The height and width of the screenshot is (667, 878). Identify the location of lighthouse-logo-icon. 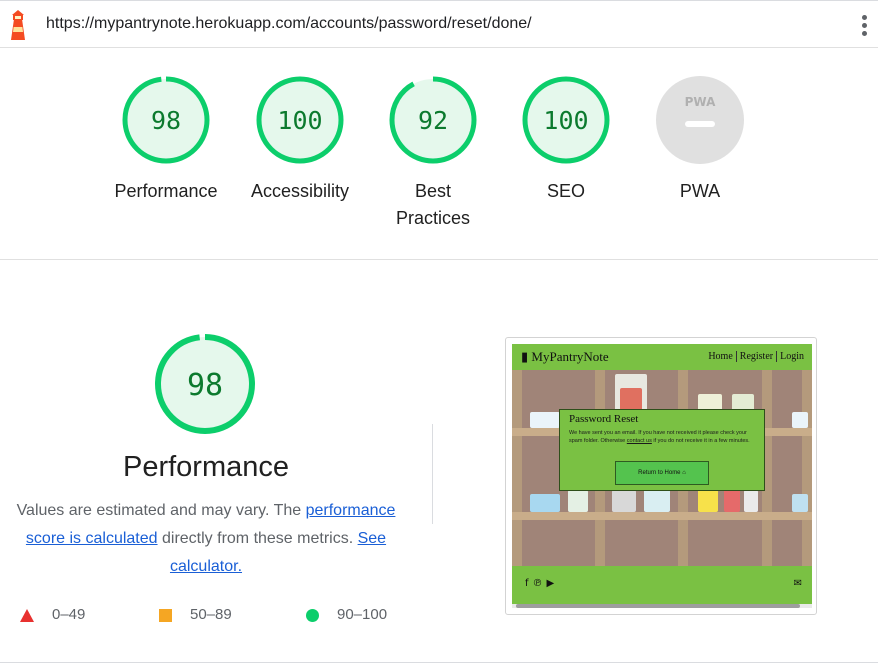
(18, 25).